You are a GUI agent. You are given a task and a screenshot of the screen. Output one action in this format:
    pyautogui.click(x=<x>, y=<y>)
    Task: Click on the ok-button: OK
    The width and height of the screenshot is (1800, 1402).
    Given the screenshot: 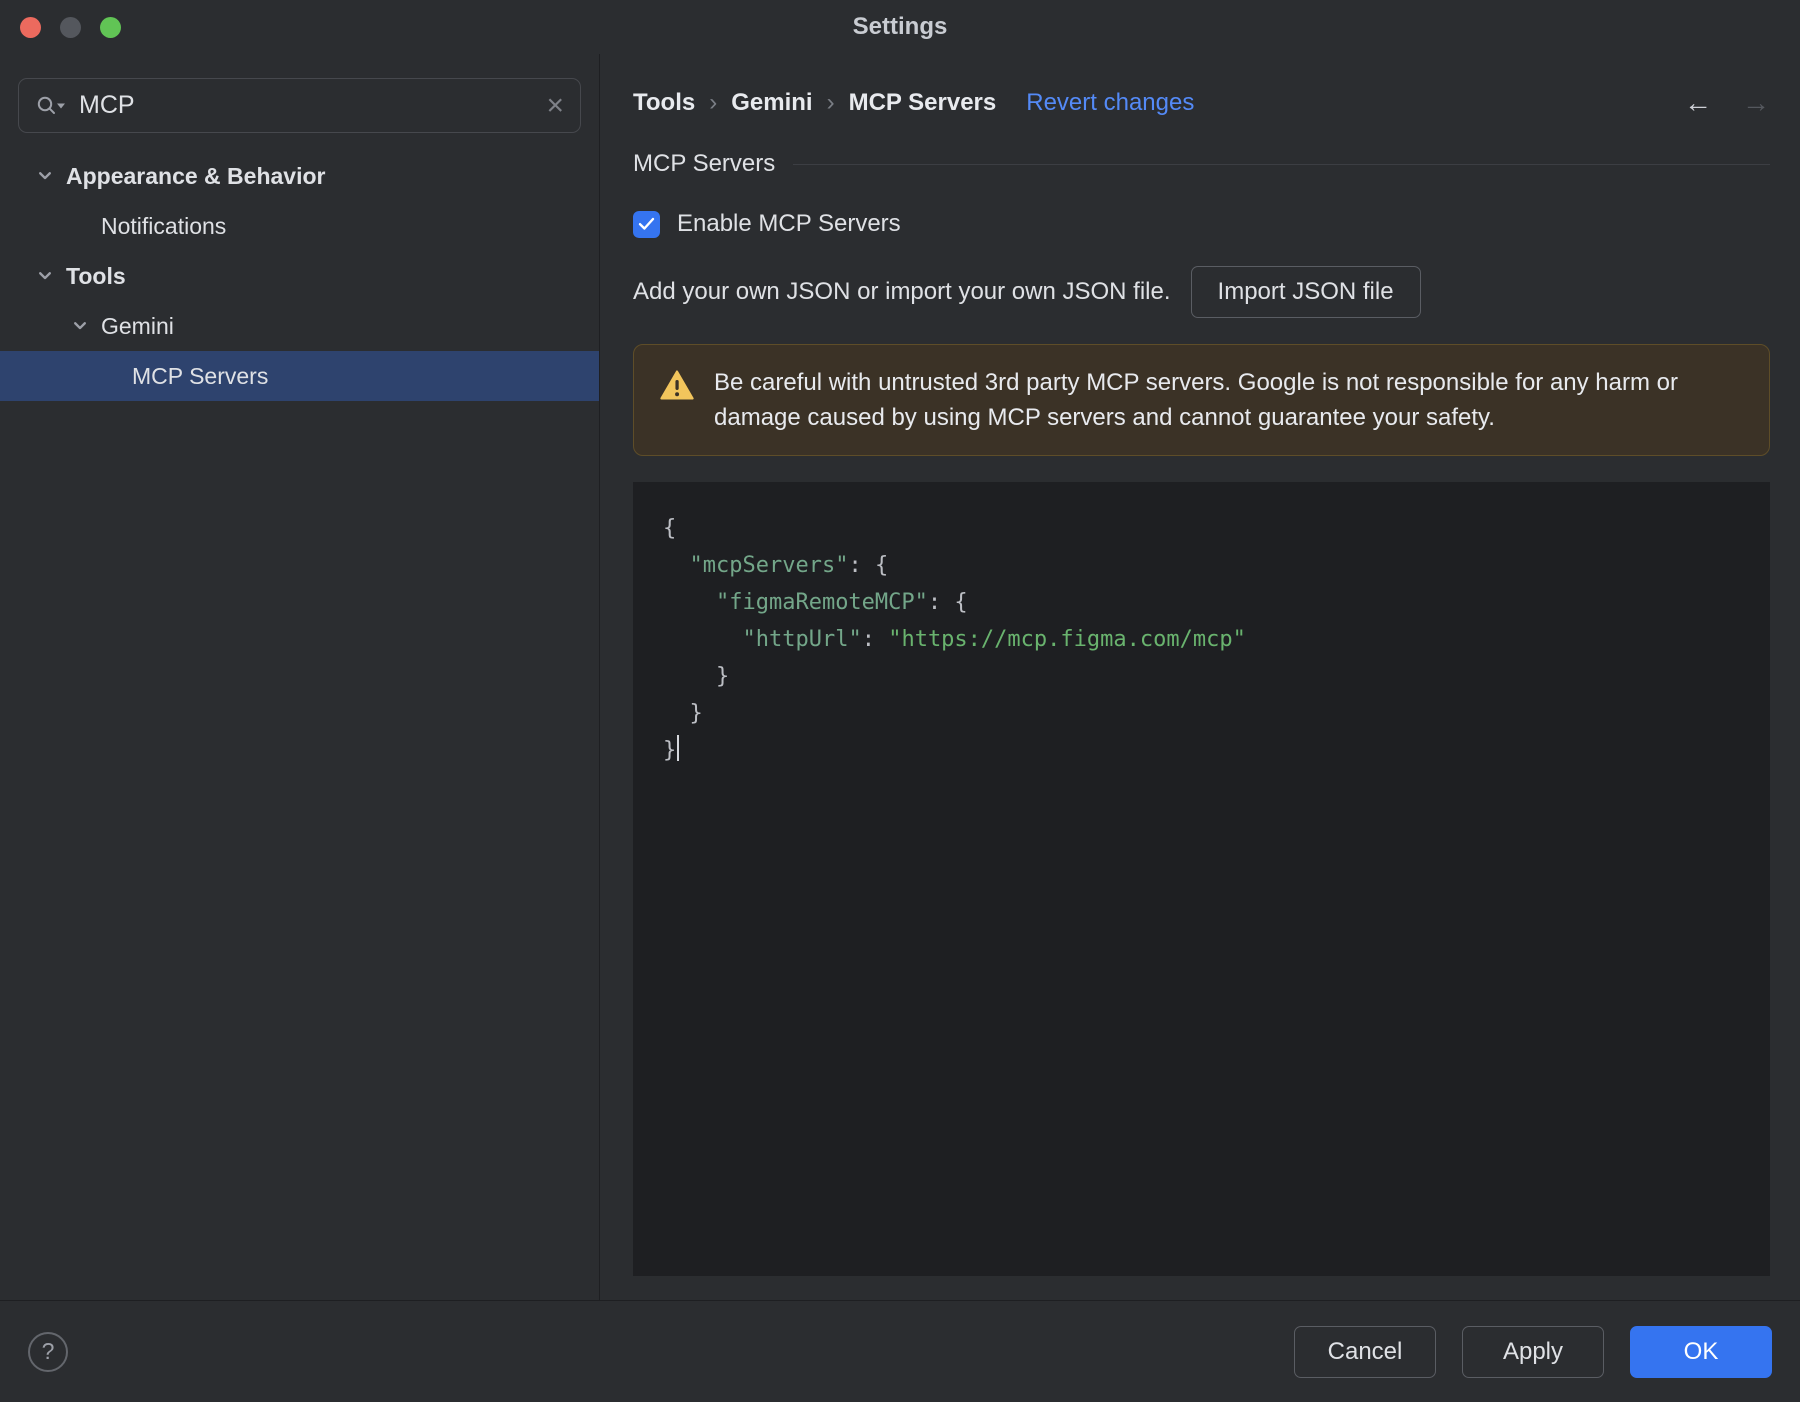 What is the action you would take?
    pyautogui.click(x=1701, y=1351)
    